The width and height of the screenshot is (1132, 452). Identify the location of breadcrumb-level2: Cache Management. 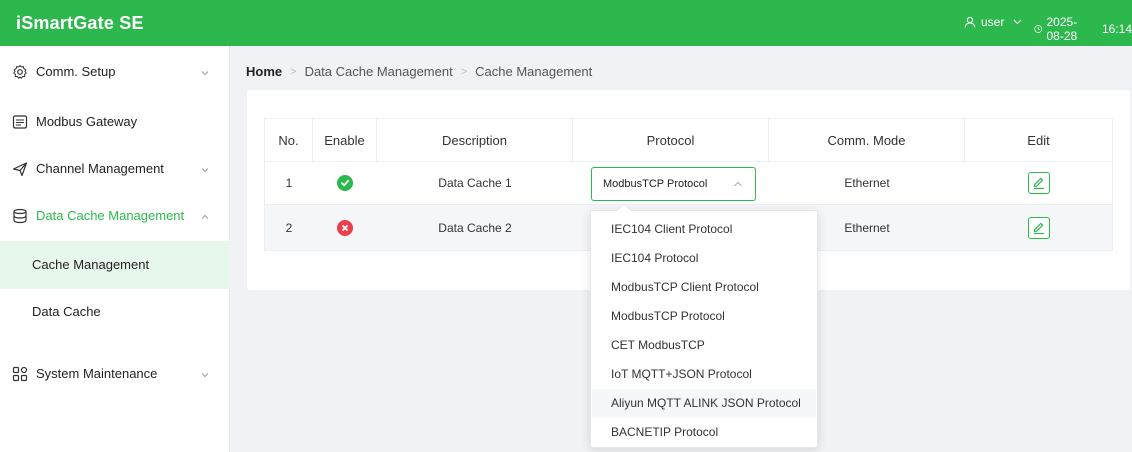
(534, 71).